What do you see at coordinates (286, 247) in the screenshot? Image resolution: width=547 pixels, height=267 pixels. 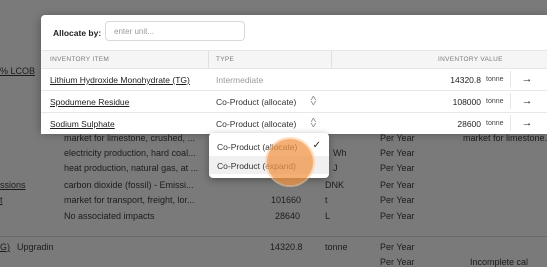 I see `bg-row-qty: 14320.8` at bounding box center [286, 247].